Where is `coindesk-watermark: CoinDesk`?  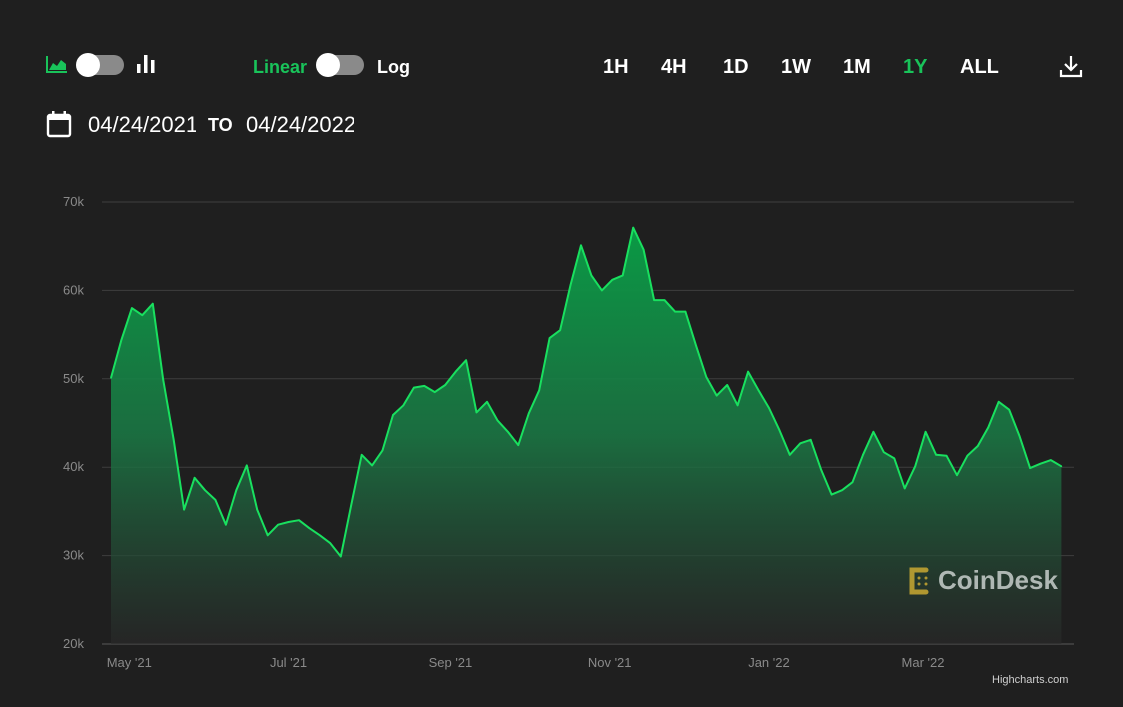 coindesk-watermark: CoinDesk is located at coordinates (982, 580).